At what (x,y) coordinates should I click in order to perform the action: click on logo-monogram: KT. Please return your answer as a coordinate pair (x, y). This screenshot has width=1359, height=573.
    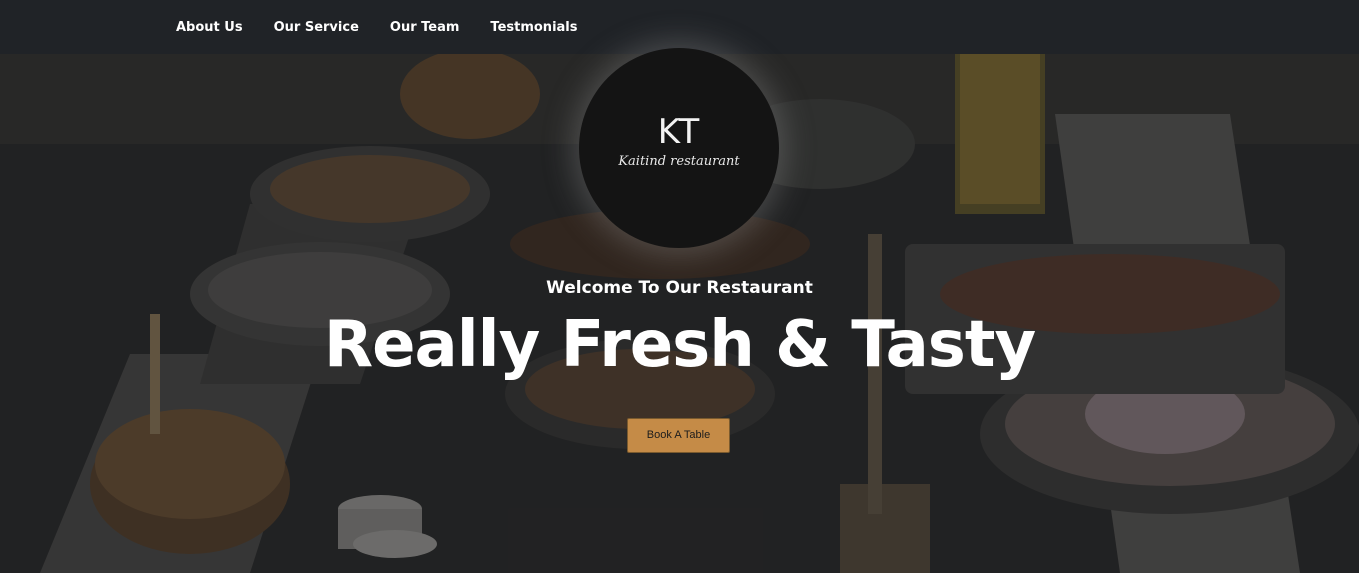
    Looking at the image, I should click on (679, 132).